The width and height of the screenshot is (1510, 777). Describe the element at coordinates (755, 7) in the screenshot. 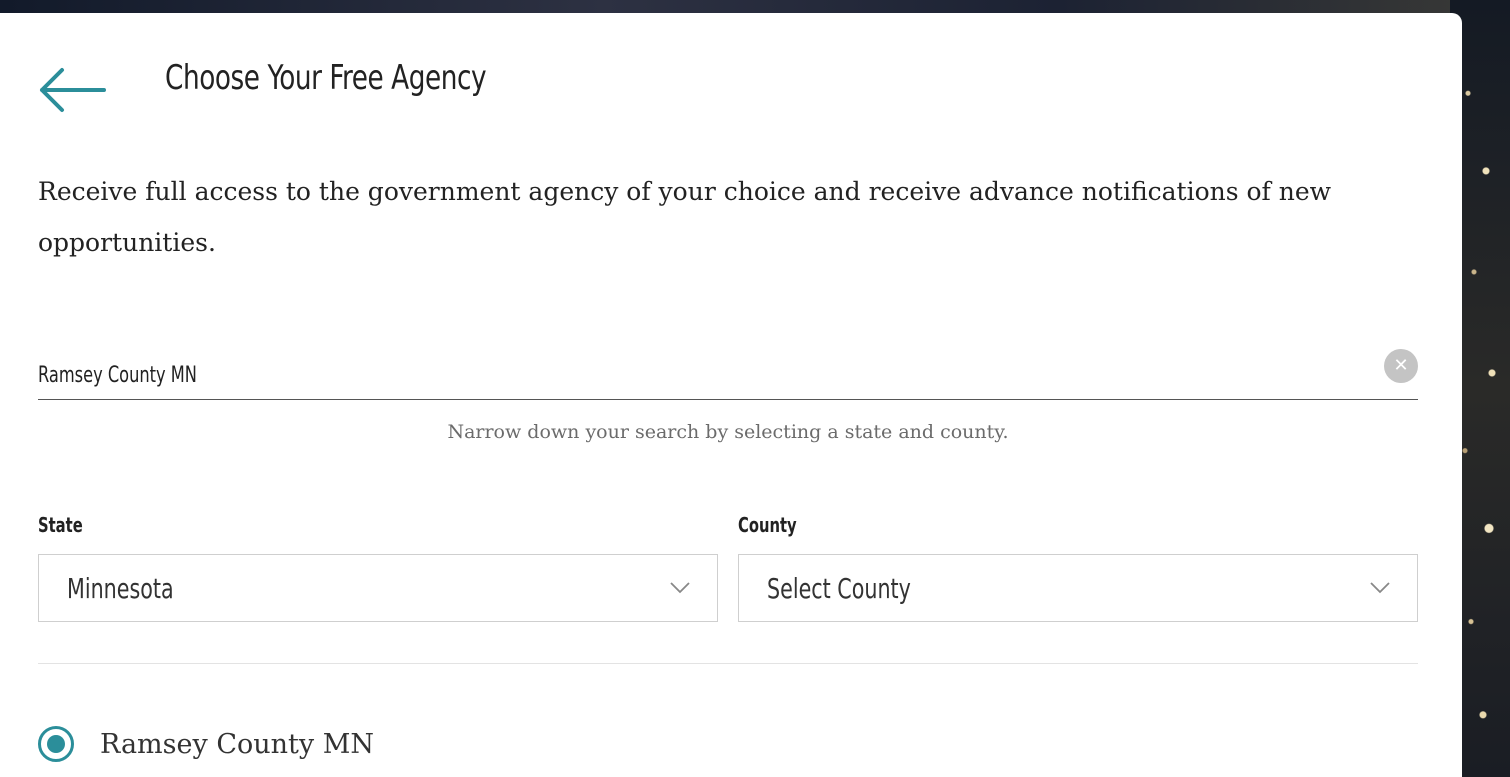

I see `background-top-strip` at that location.